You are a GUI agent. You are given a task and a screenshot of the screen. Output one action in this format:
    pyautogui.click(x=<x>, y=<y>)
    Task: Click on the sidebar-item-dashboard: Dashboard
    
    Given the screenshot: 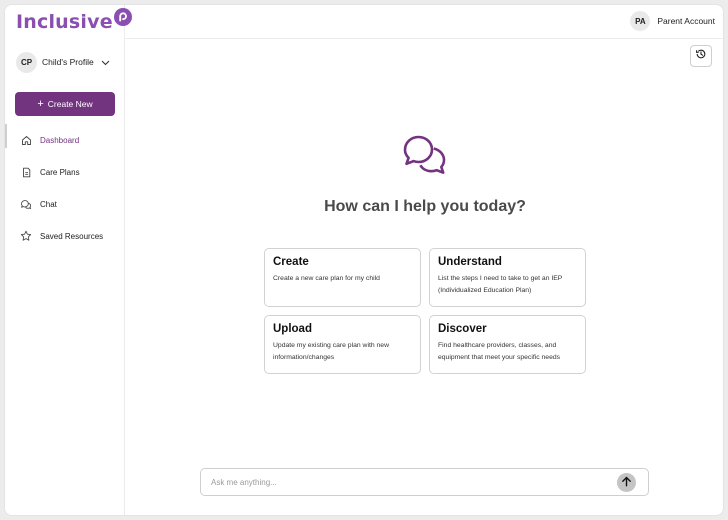 What is the action you would take?
    pyautogui.click(x=64, y=140)
    